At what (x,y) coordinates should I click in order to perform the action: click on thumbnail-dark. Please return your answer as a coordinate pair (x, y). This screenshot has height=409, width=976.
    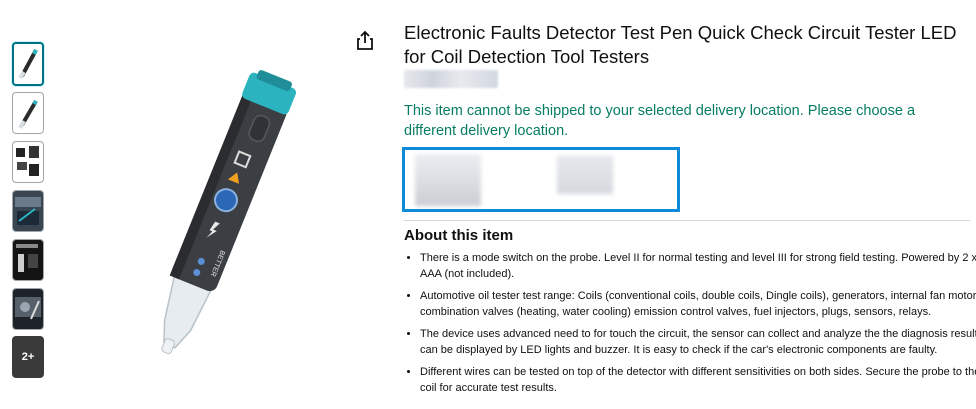
    Looking at the image, I should click on (28, 260).